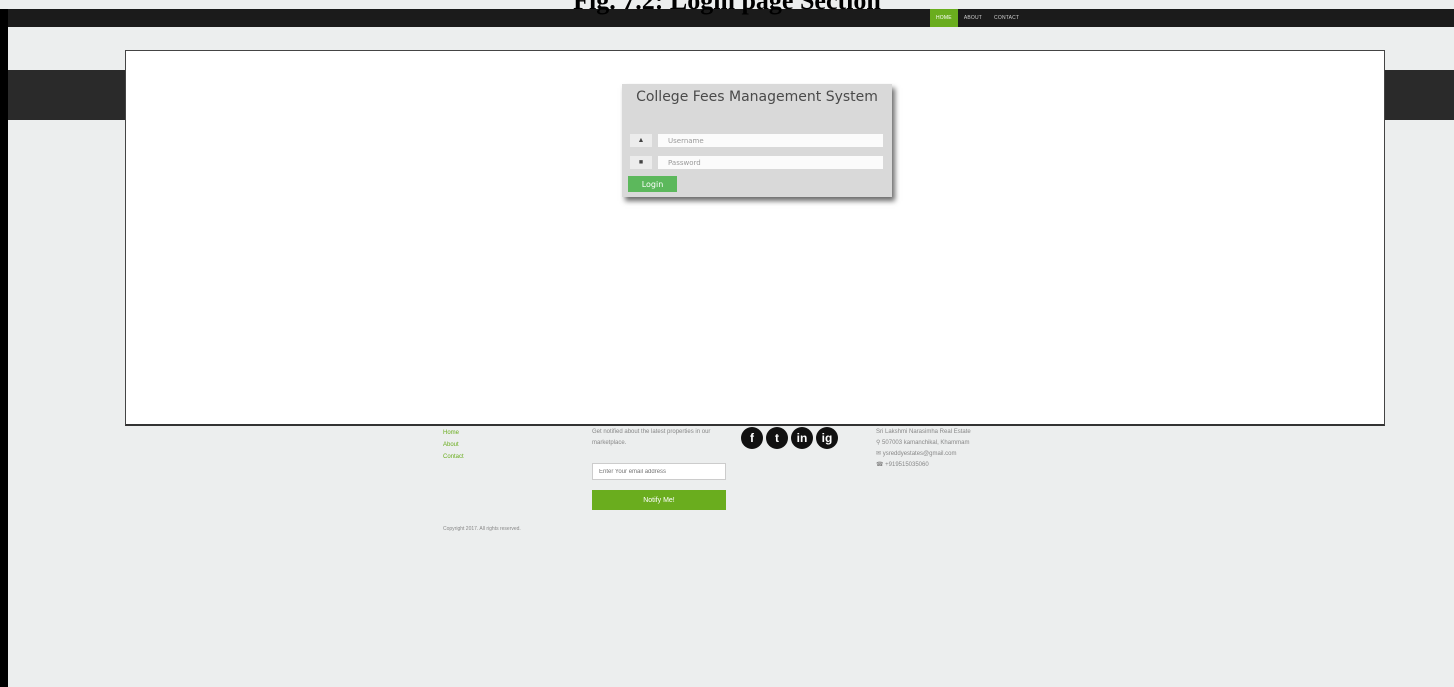 Image resolution: width=1454 pixels, height=687 pixels. Describe the element at coordinates (902, 465) in the screenshot. I see `phone-number: ☎ +919515035060` at that location.